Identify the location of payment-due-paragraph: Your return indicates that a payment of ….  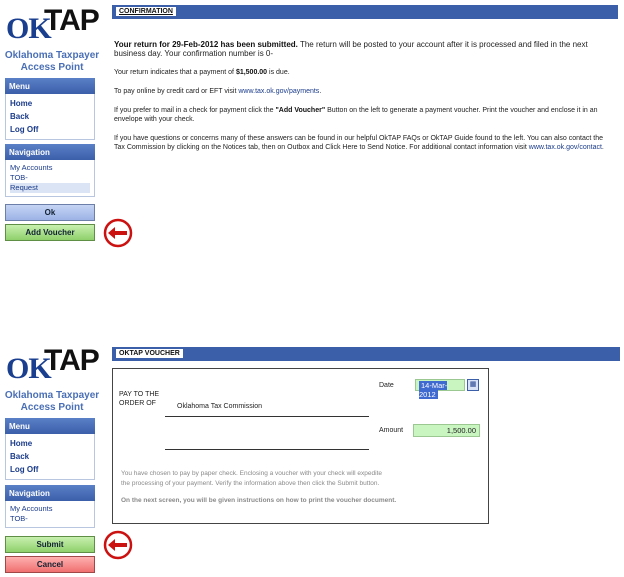
(364, 72).